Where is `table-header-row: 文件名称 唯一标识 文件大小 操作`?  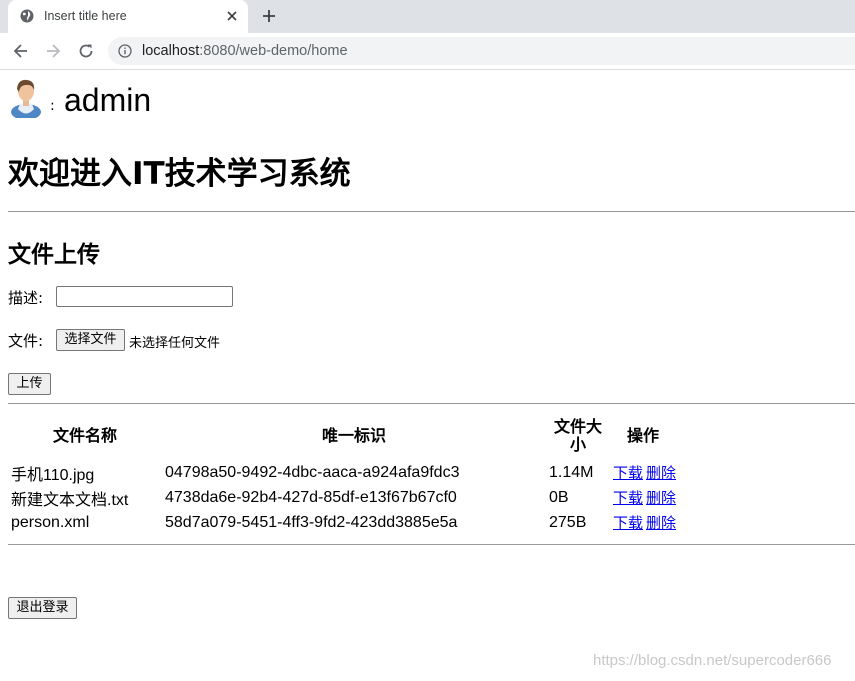
table-header-row: 文件名称 唯一标识 文件大小 操作 is located at coordinates (342, 436).